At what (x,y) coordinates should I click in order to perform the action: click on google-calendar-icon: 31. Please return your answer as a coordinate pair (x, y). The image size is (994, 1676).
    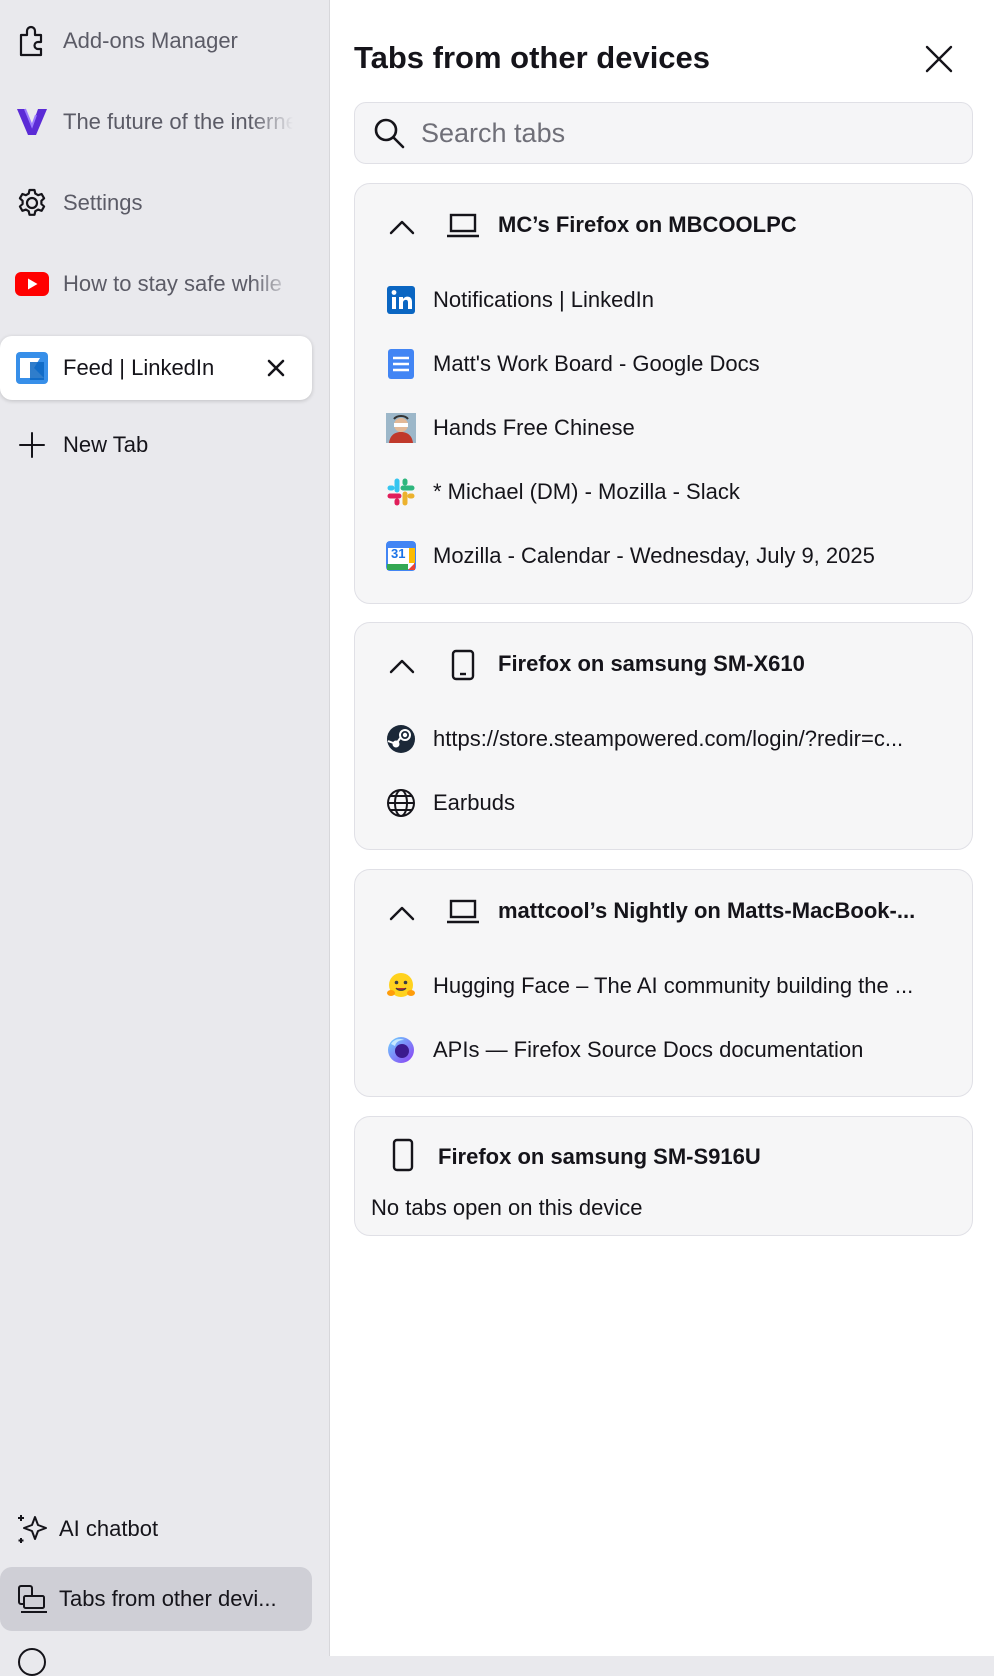
    Looking at the image, I should click on (401, 556).